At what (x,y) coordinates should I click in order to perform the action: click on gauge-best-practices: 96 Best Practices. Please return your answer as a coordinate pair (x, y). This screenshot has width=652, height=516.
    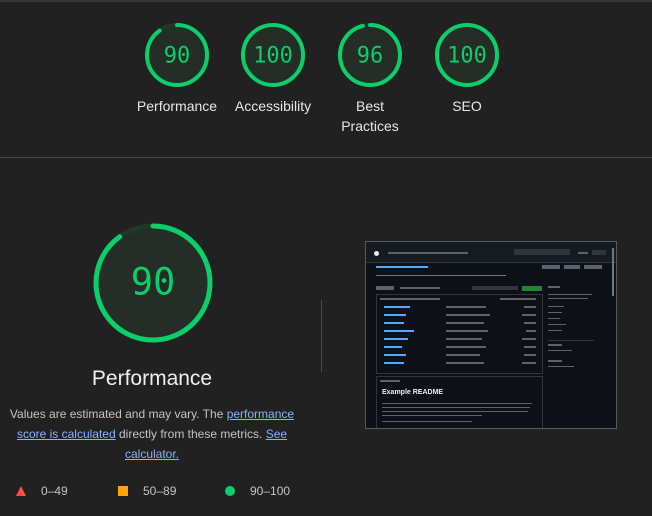
    Looking at the image, I should click on (370, 79).